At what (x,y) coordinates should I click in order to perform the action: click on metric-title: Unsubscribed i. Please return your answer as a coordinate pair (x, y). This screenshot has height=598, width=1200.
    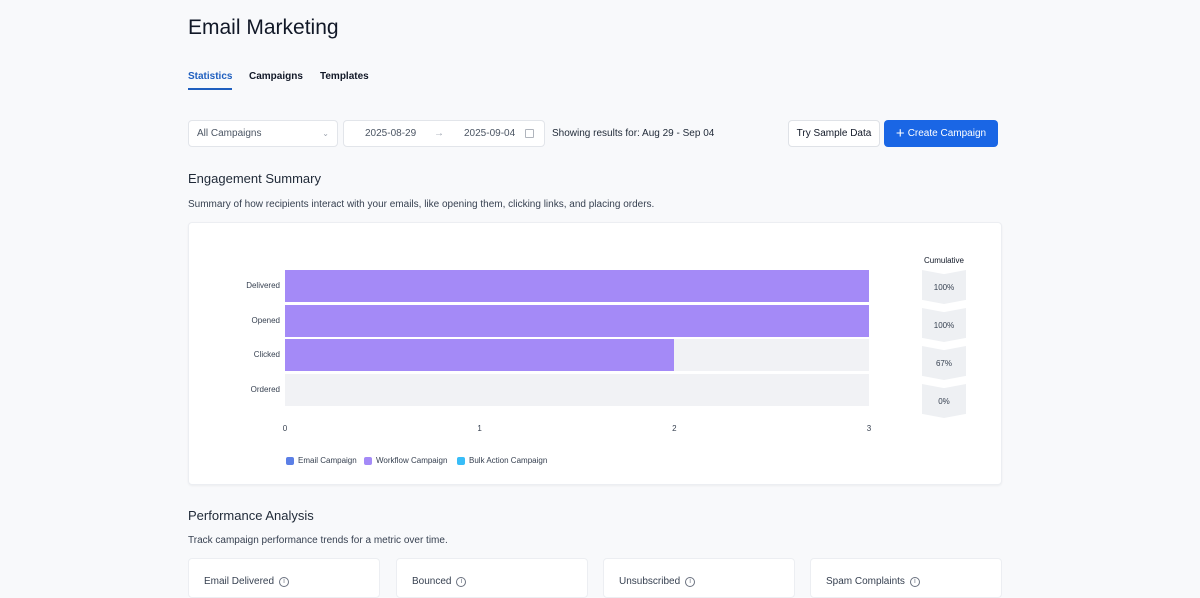
    Looking at the image, I should click on (657, 581).